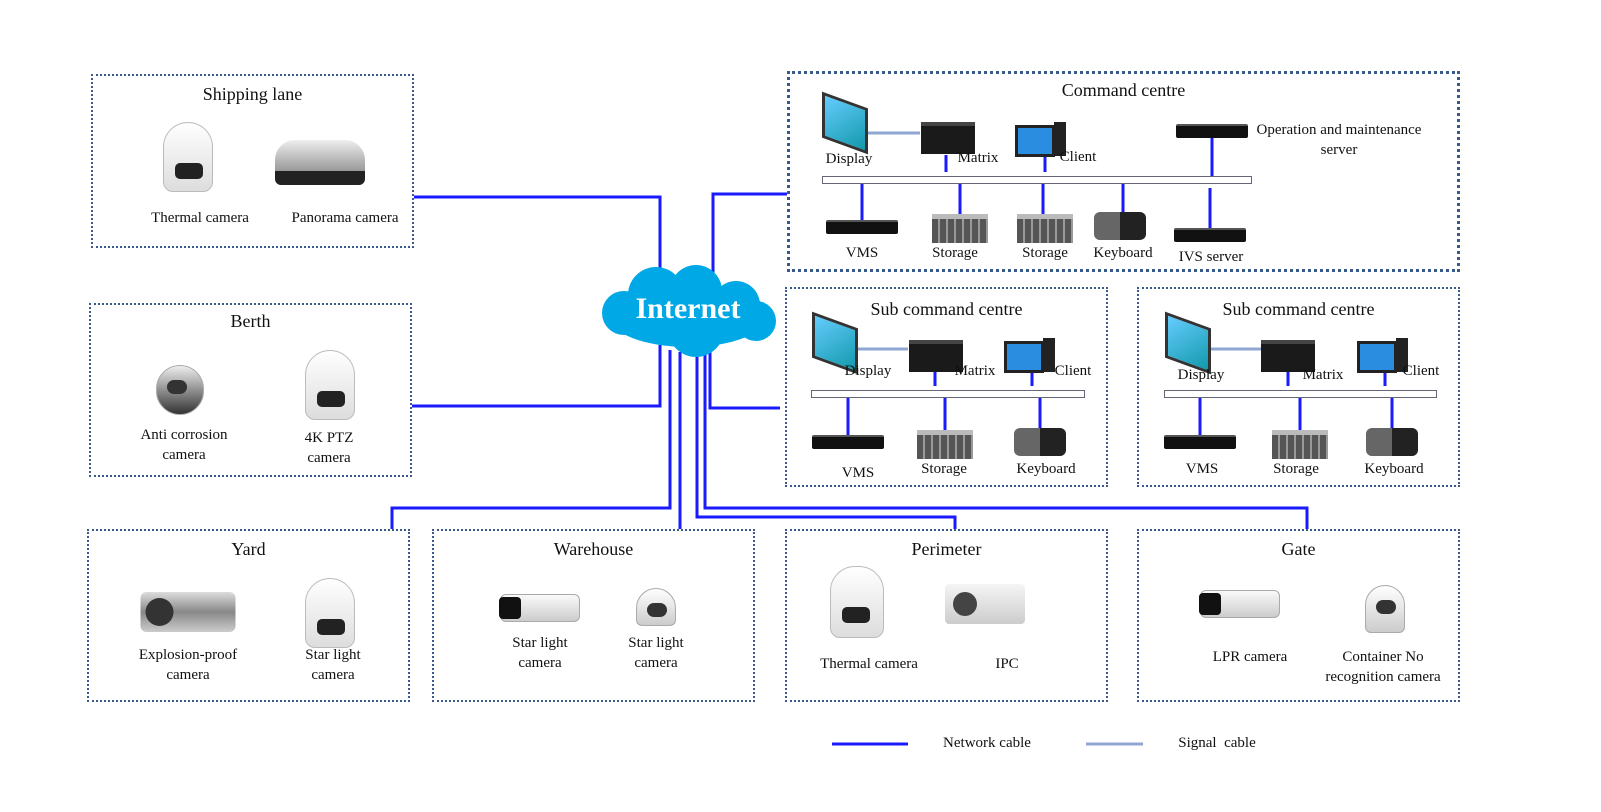 This screenshot has width=1601, height=812. What do you see at coordinates (948, 394) in the screenshot?
I see `sub1-bus` at bounding box center [948, 394].